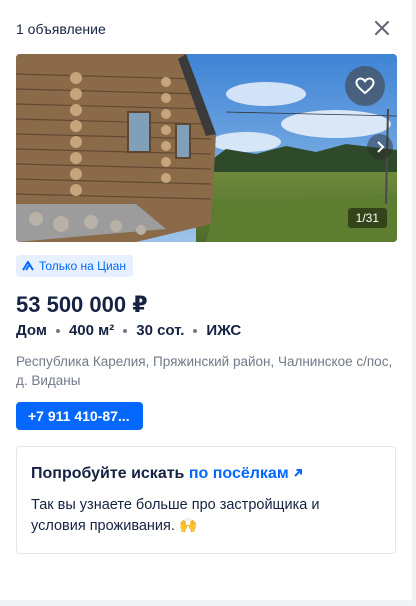 The height and width of the screenshot is (606, 416). I want to click on next-photo-button, so click(380, 147).